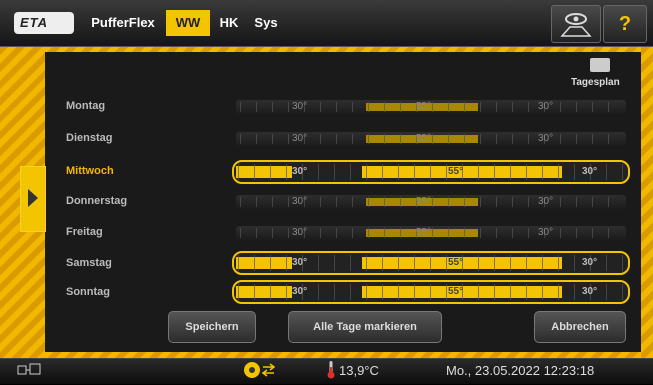 The height and width of the screenshot is (385, 653). What do you see at coordinates (431, 292) in the screenshot?
I see `day-bar-sonntag: 30° 55° 30°` at bounding box center [431, 292].